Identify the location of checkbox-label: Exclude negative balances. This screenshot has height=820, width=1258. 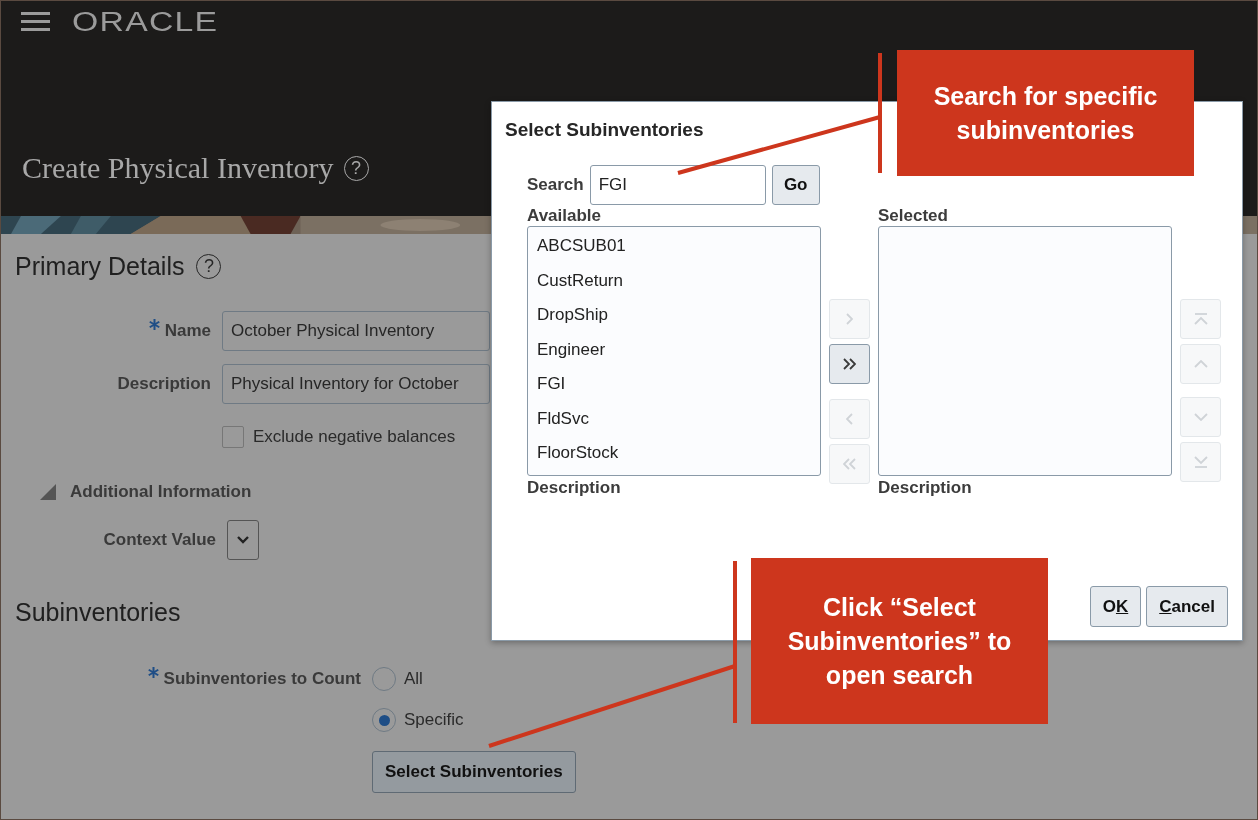
(354, 437).